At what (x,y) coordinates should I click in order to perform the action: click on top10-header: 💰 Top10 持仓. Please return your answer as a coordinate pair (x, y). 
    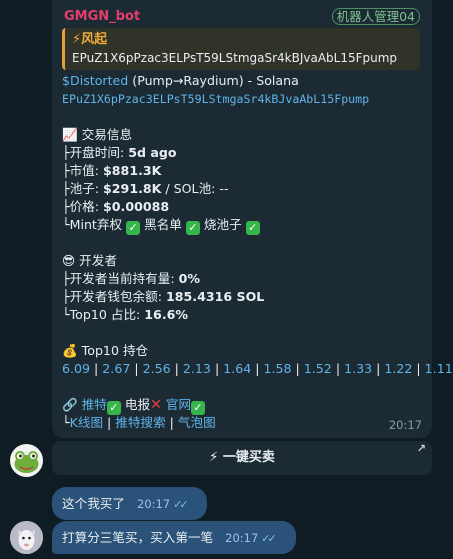
    Looking at the image, I should click on (105, 350).